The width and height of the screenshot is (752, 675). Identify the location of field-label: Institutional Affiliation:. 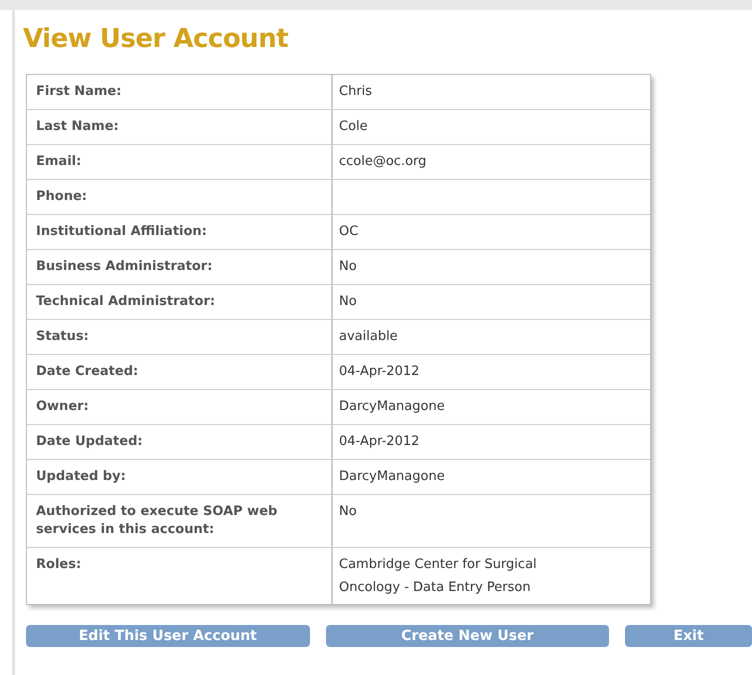
(121, 232).